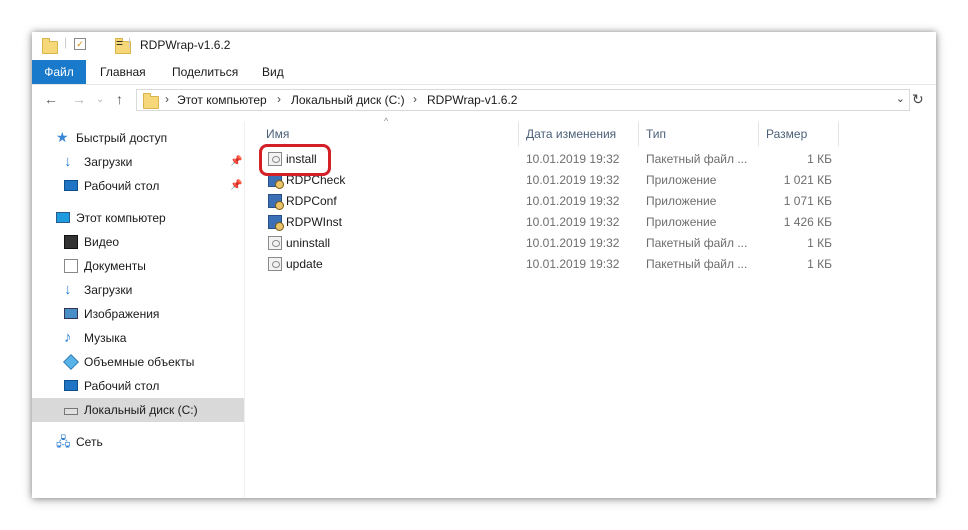 This screenshot has height=530, width=968. What do you see at coordinates (80, 44) in the screenshot?
I see `properties-icon: ✓` at bounding box center [80, 44].